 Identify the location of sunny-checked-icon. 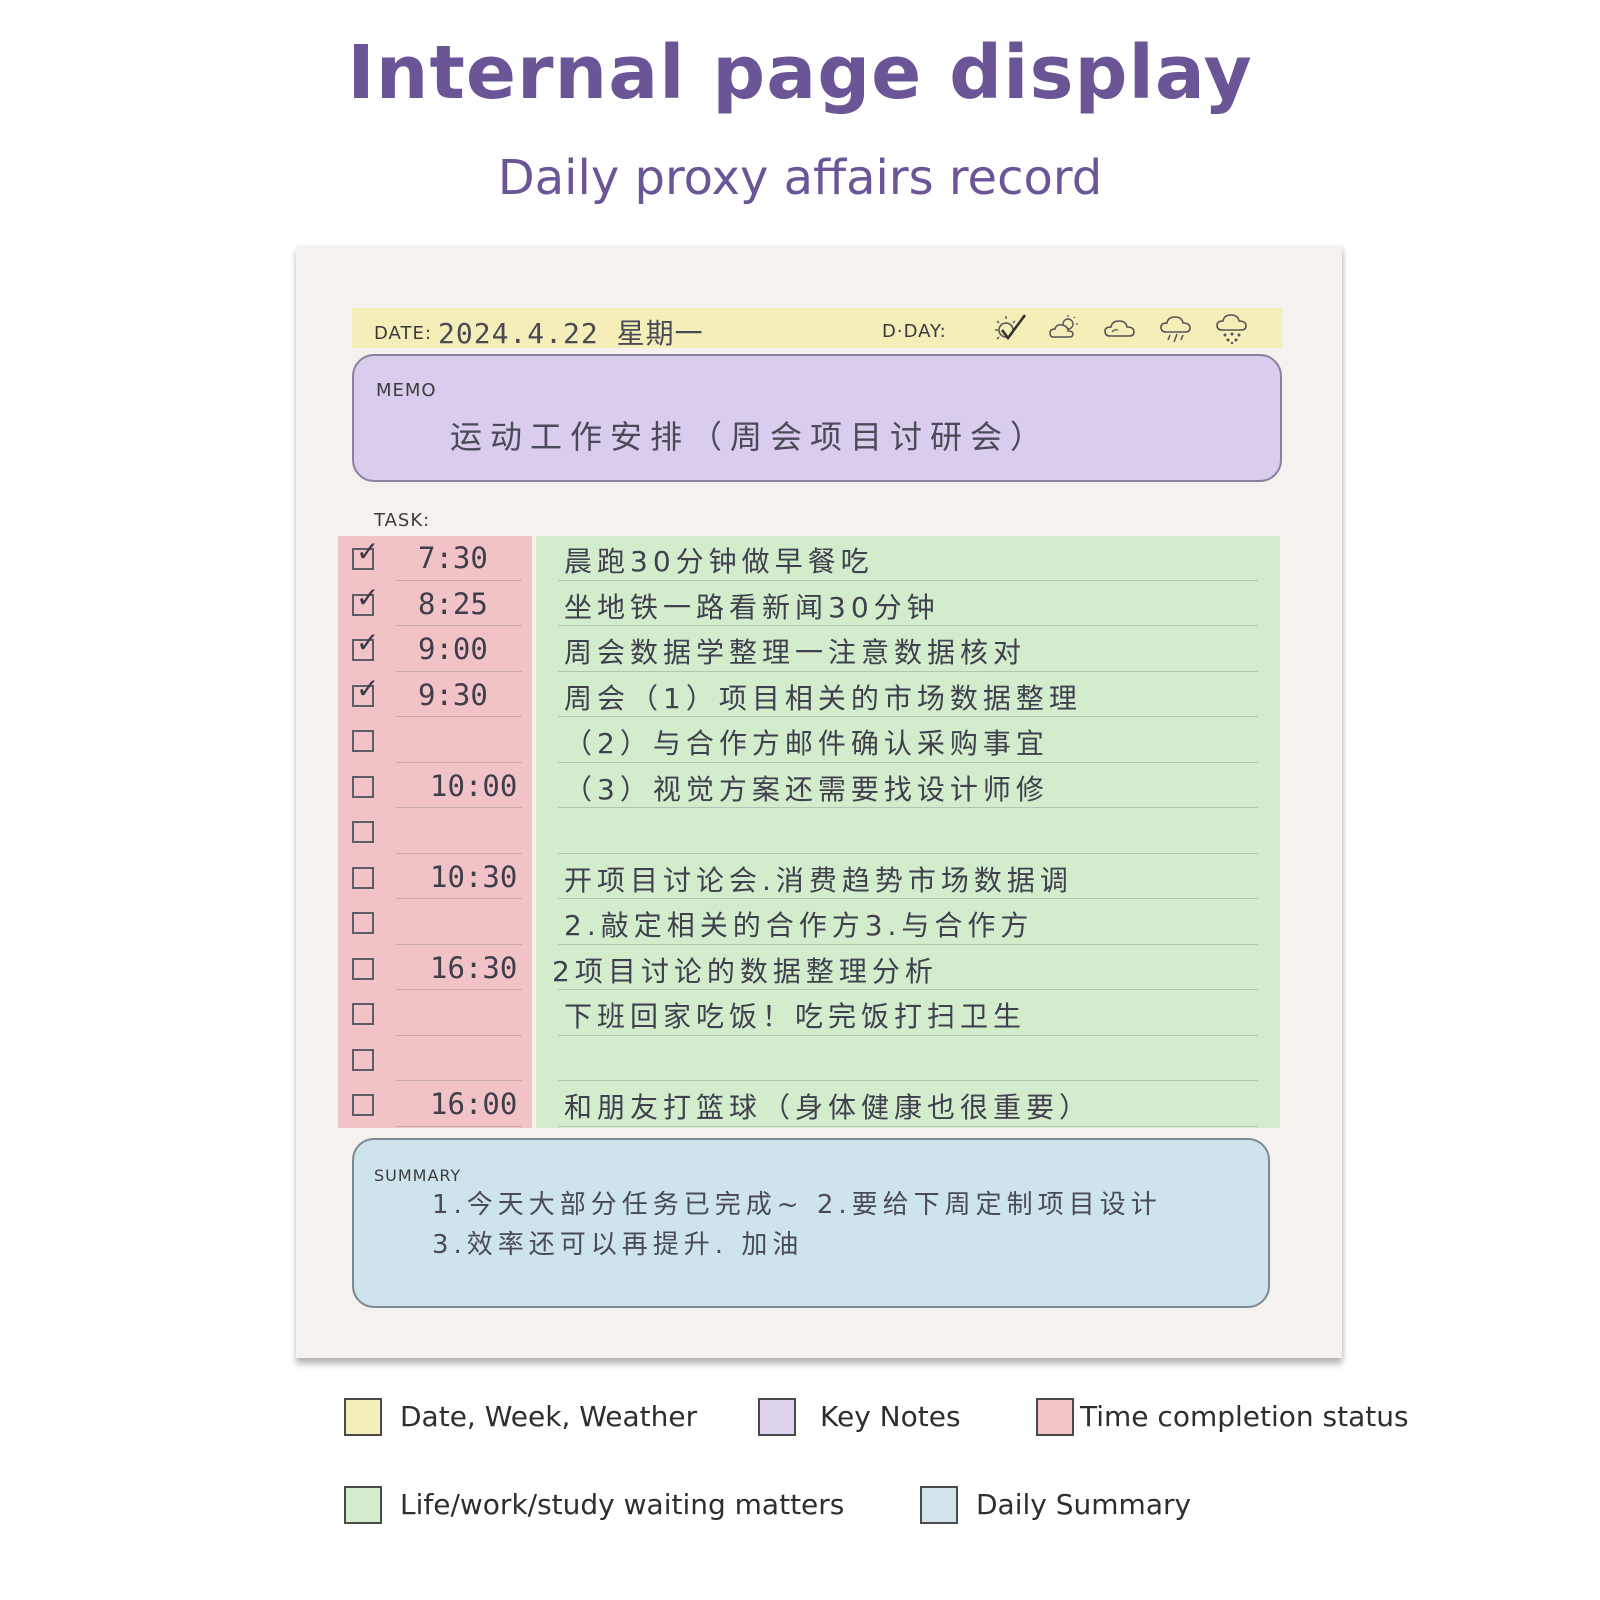
(1010, 328).